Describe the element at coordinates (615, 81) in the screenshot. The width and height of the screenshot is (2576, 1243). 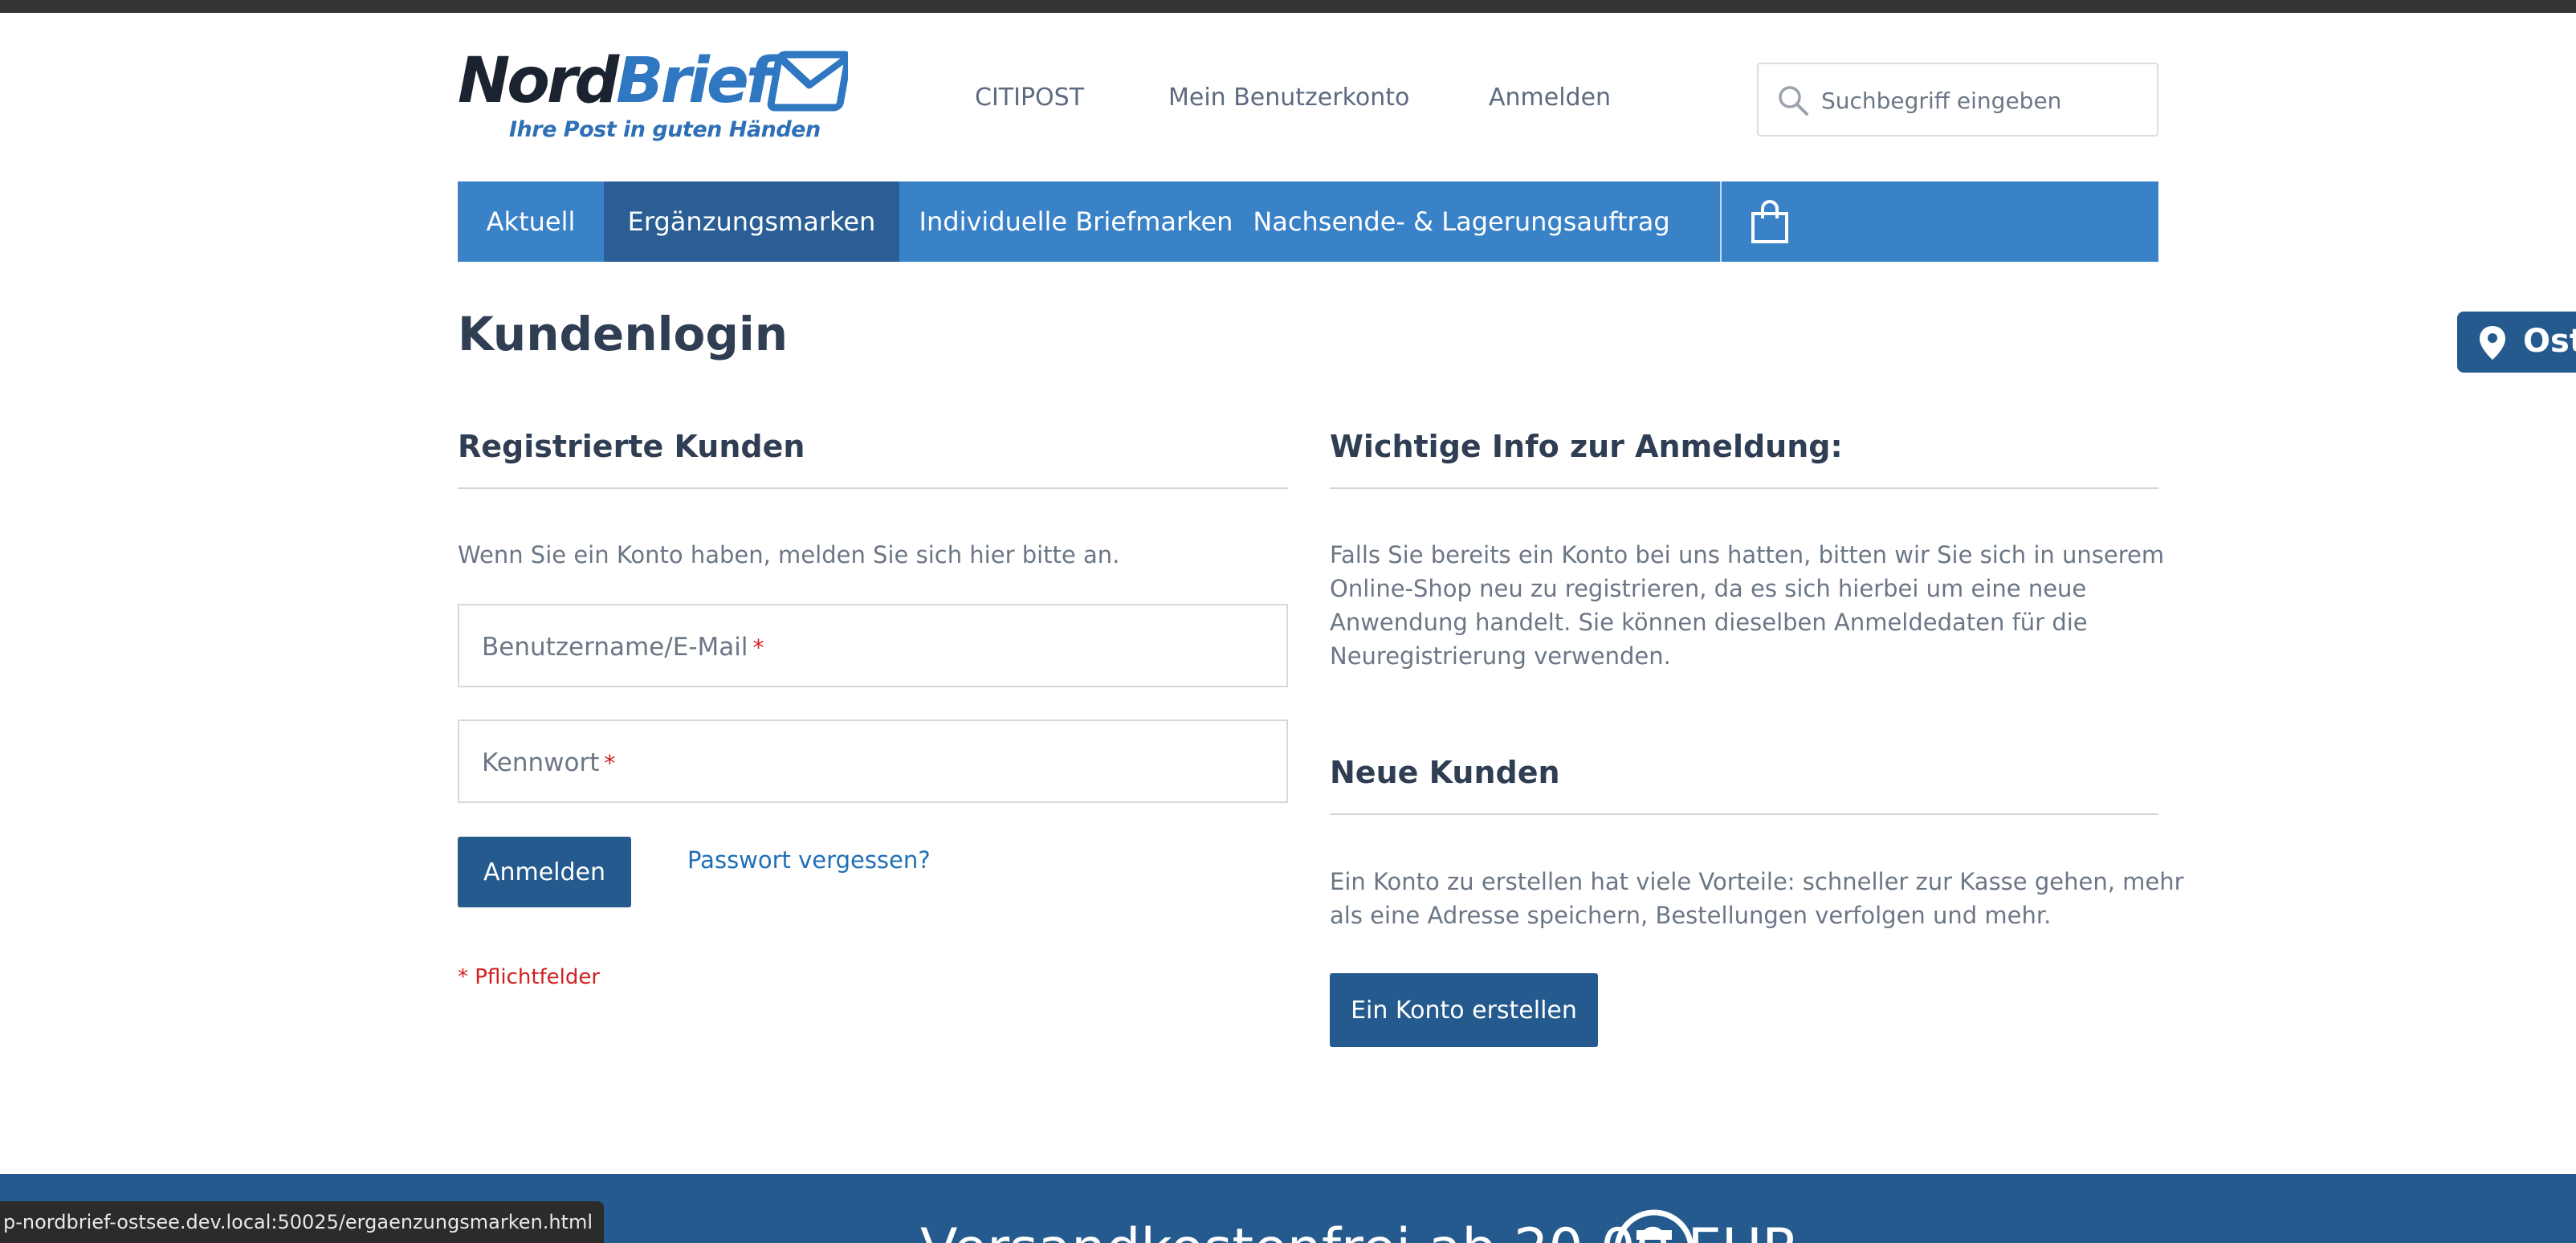
I see `logo-wordmark: NordBrief` at that location.